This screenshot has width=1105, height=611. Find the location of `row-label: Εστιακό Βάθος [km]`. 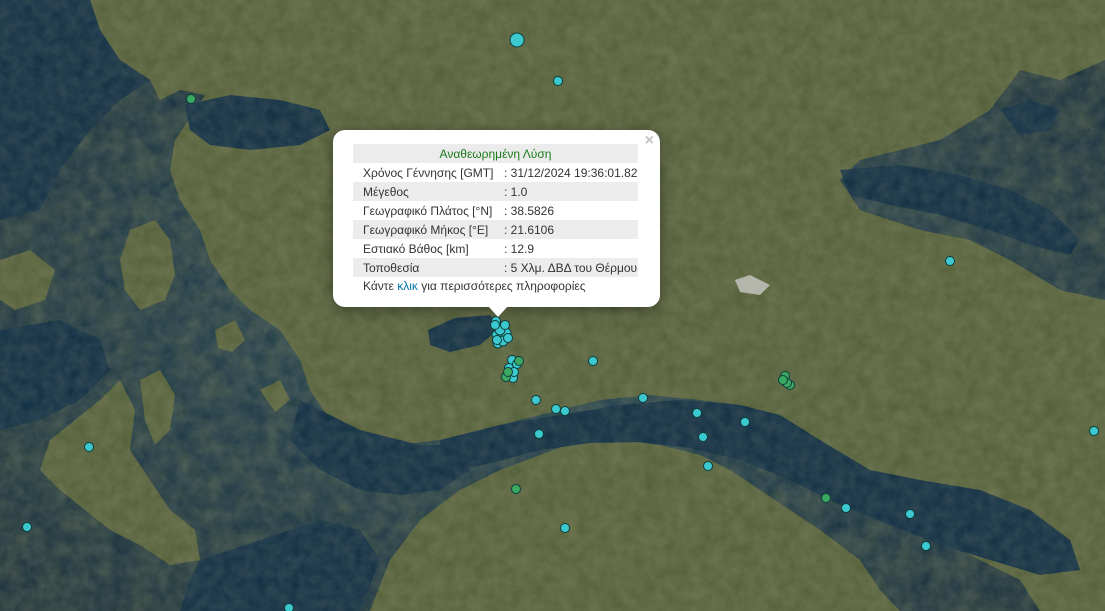

row-label: Εστιακό Βάθος [km] is located at coordinates (416, 248).